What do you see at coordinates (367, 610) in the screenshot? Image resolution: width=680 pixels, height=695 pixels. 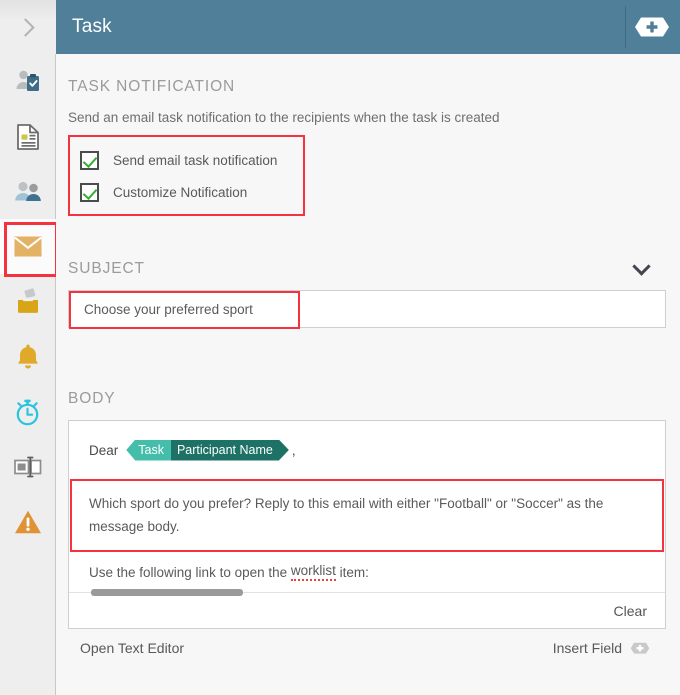 I see `clear-row: Clear` at bounding box center [367, 610].